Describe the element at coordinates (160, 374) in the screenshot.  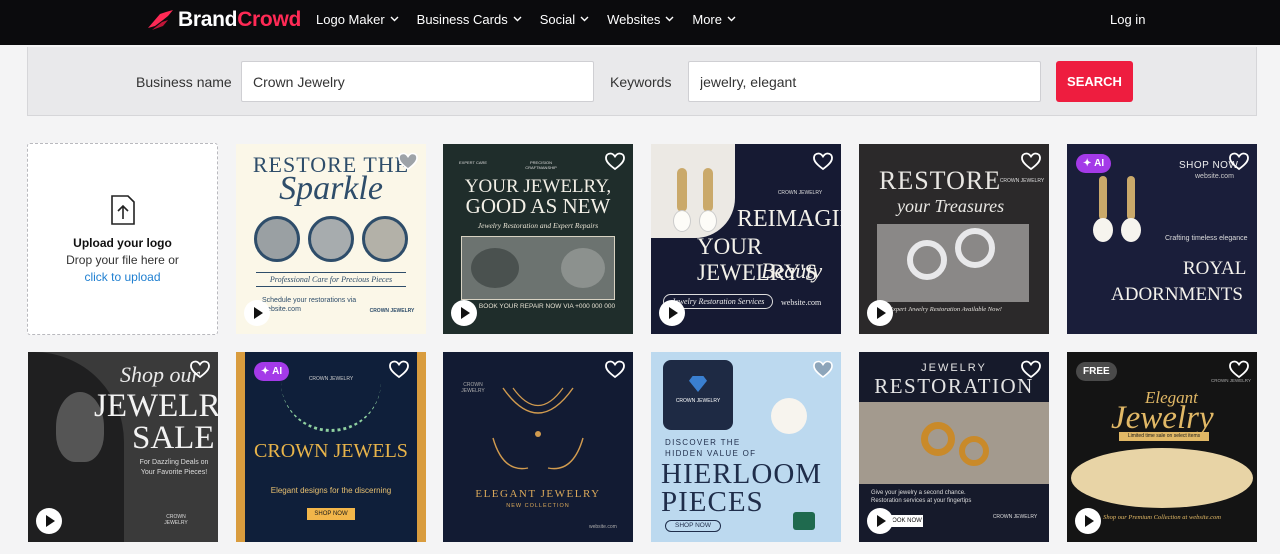
I see `design-script-text: Shop our` at that location.